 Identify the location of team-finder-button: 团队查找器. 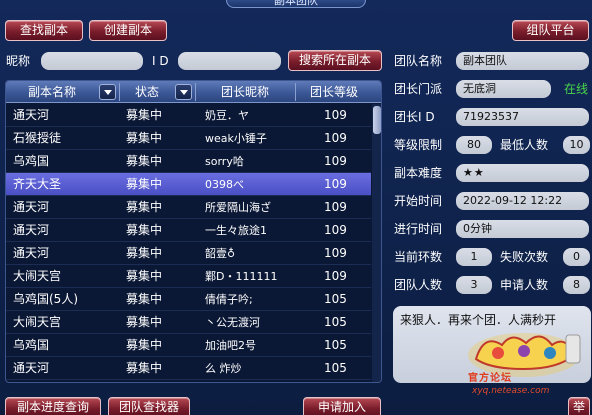
(149, 406).